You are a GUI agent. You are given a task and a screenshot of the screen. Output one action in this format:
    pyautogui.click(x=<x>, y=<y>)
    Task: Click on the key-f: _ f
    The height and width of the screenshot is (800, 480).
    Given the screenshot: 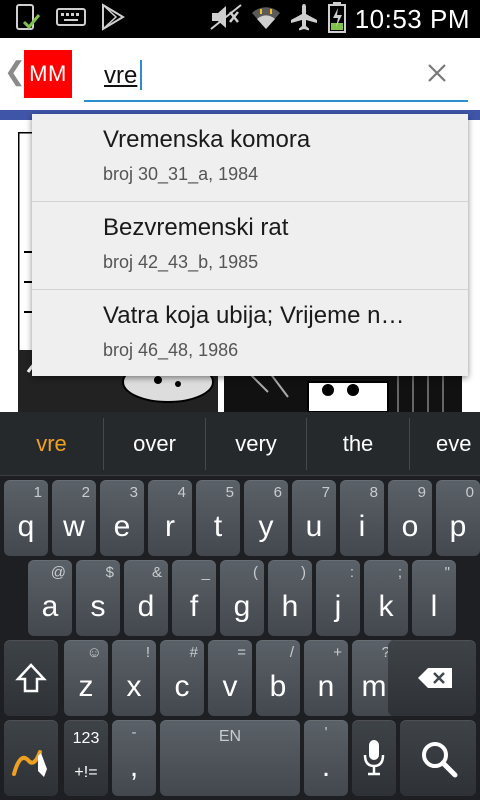 What is the action you would take?
    pyautogui.click(x=194, y=598)
    